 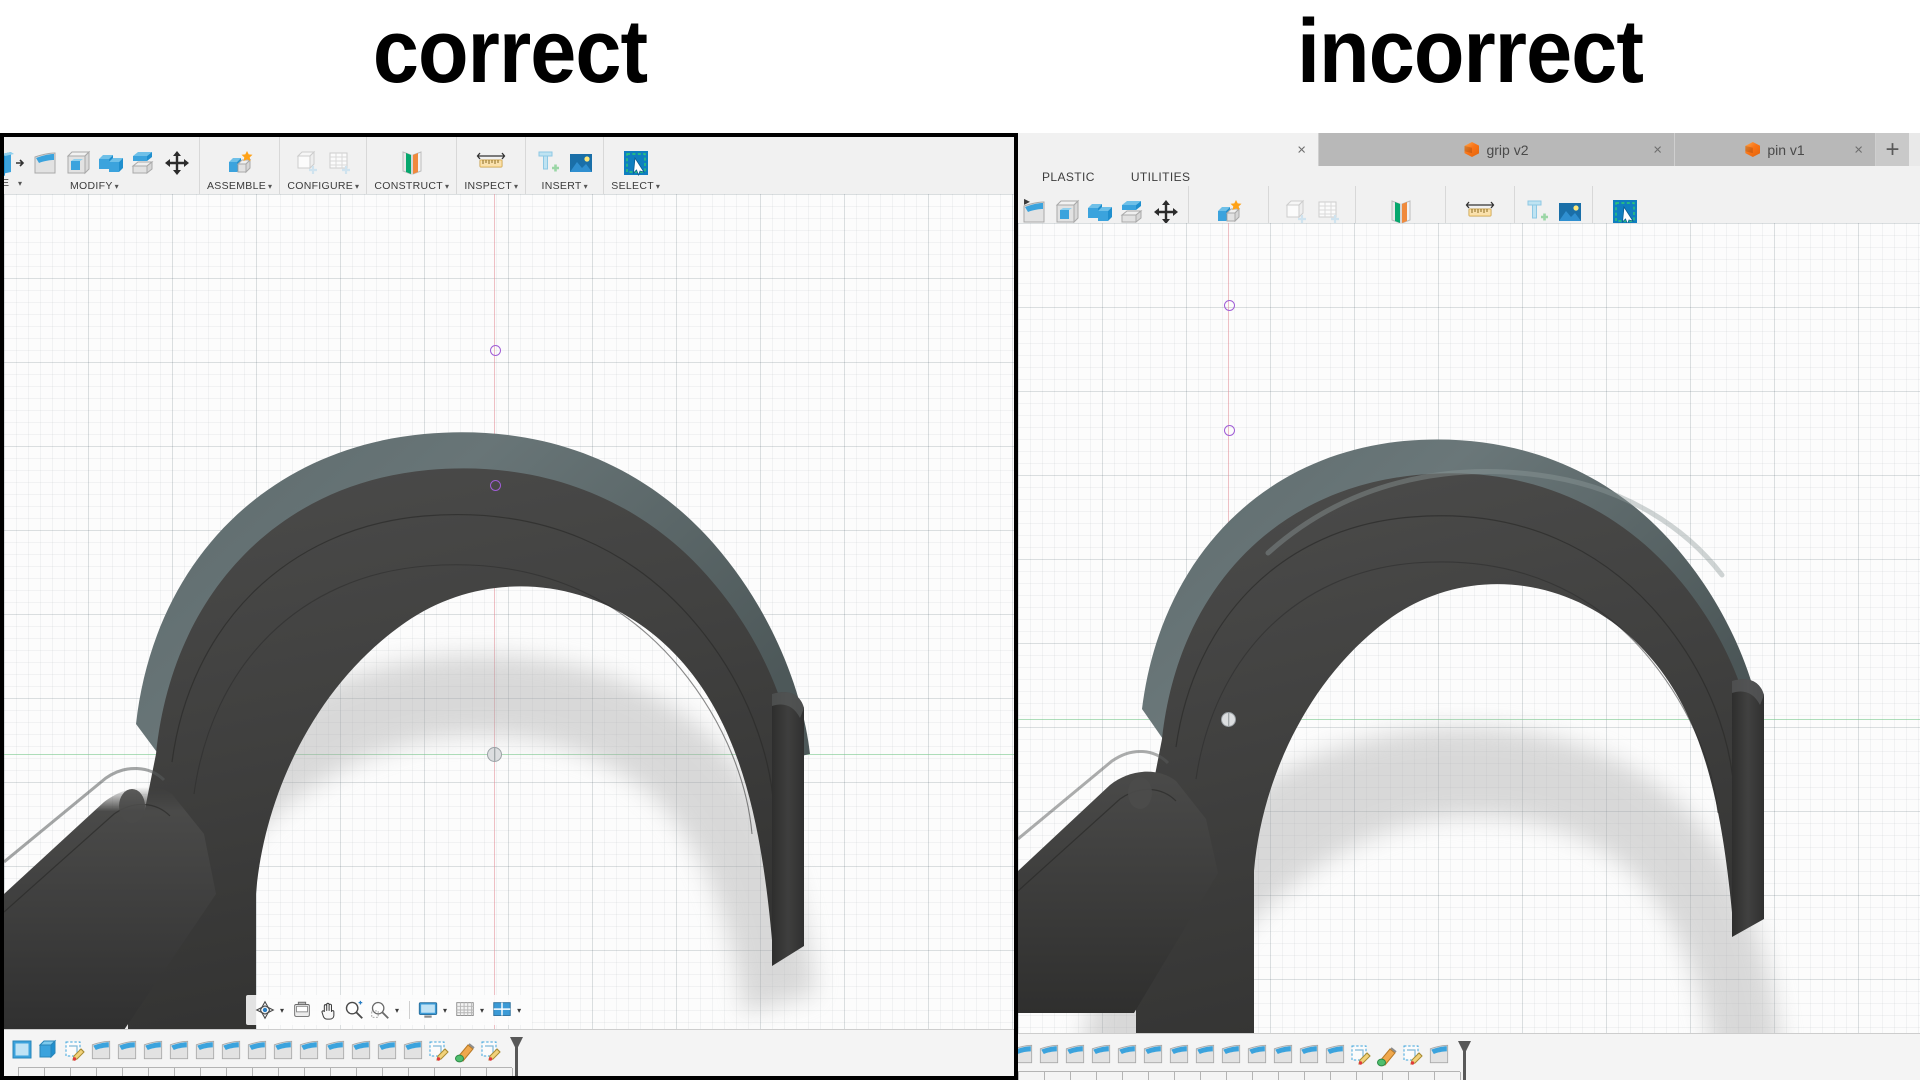 I want to click on origin-marker-left, so click(x=494, y=754).